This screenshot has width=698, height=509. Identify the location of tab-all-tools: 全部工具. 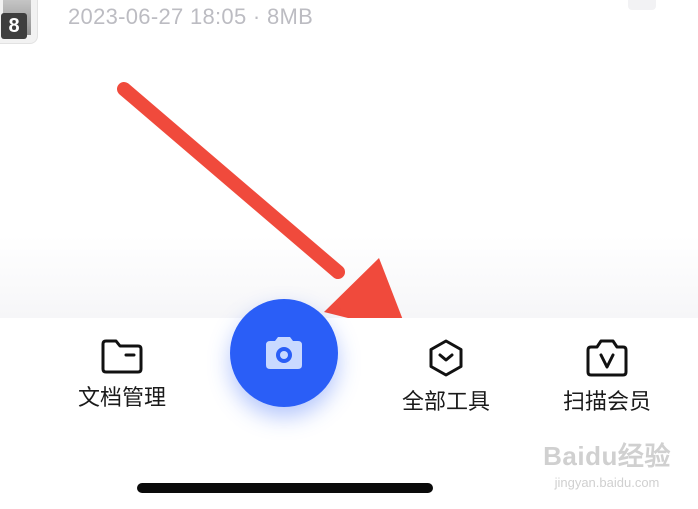
(446, 377).